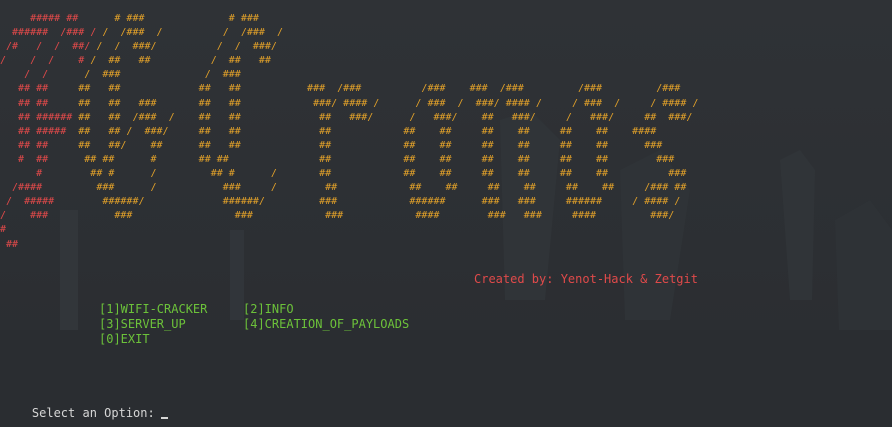 This screenshot has height=427, width=892. I want to click on option-prompt: Select an Option:, so click(85, 409).